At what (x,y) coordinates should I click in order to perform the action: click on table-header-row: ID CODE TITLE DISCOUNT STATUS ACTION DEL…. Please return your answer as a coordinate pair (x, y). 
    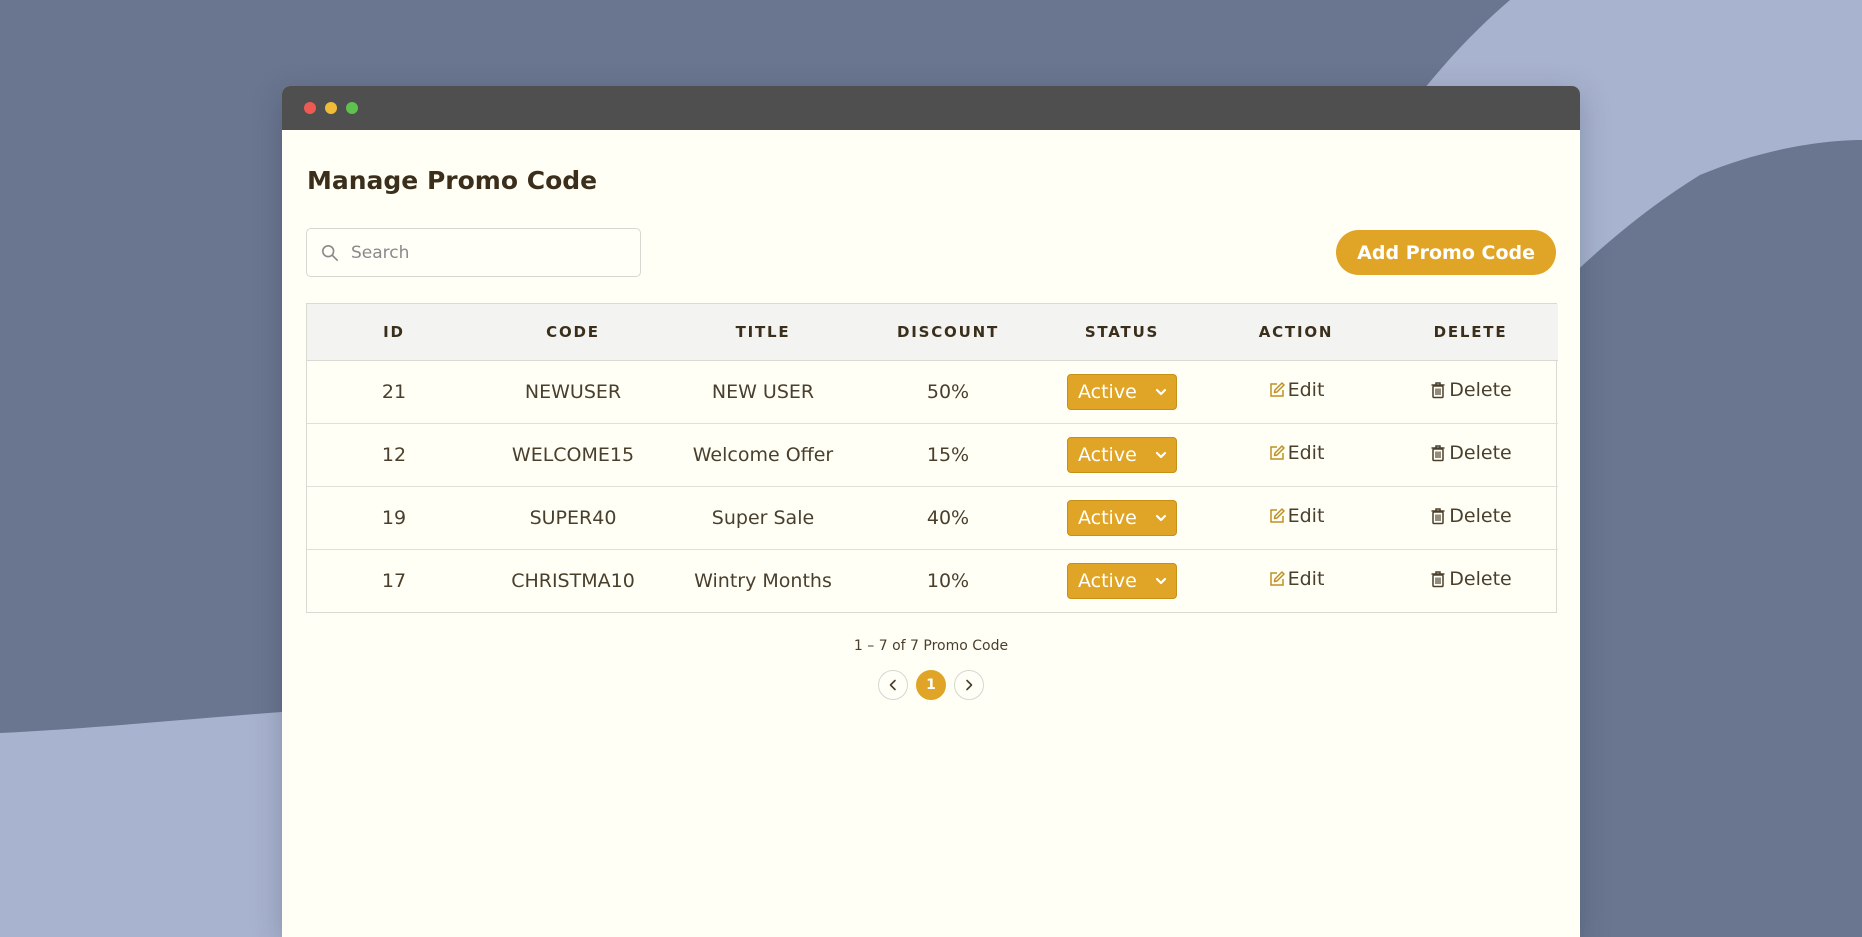
    Looking at the image, I should click on (932, 332).